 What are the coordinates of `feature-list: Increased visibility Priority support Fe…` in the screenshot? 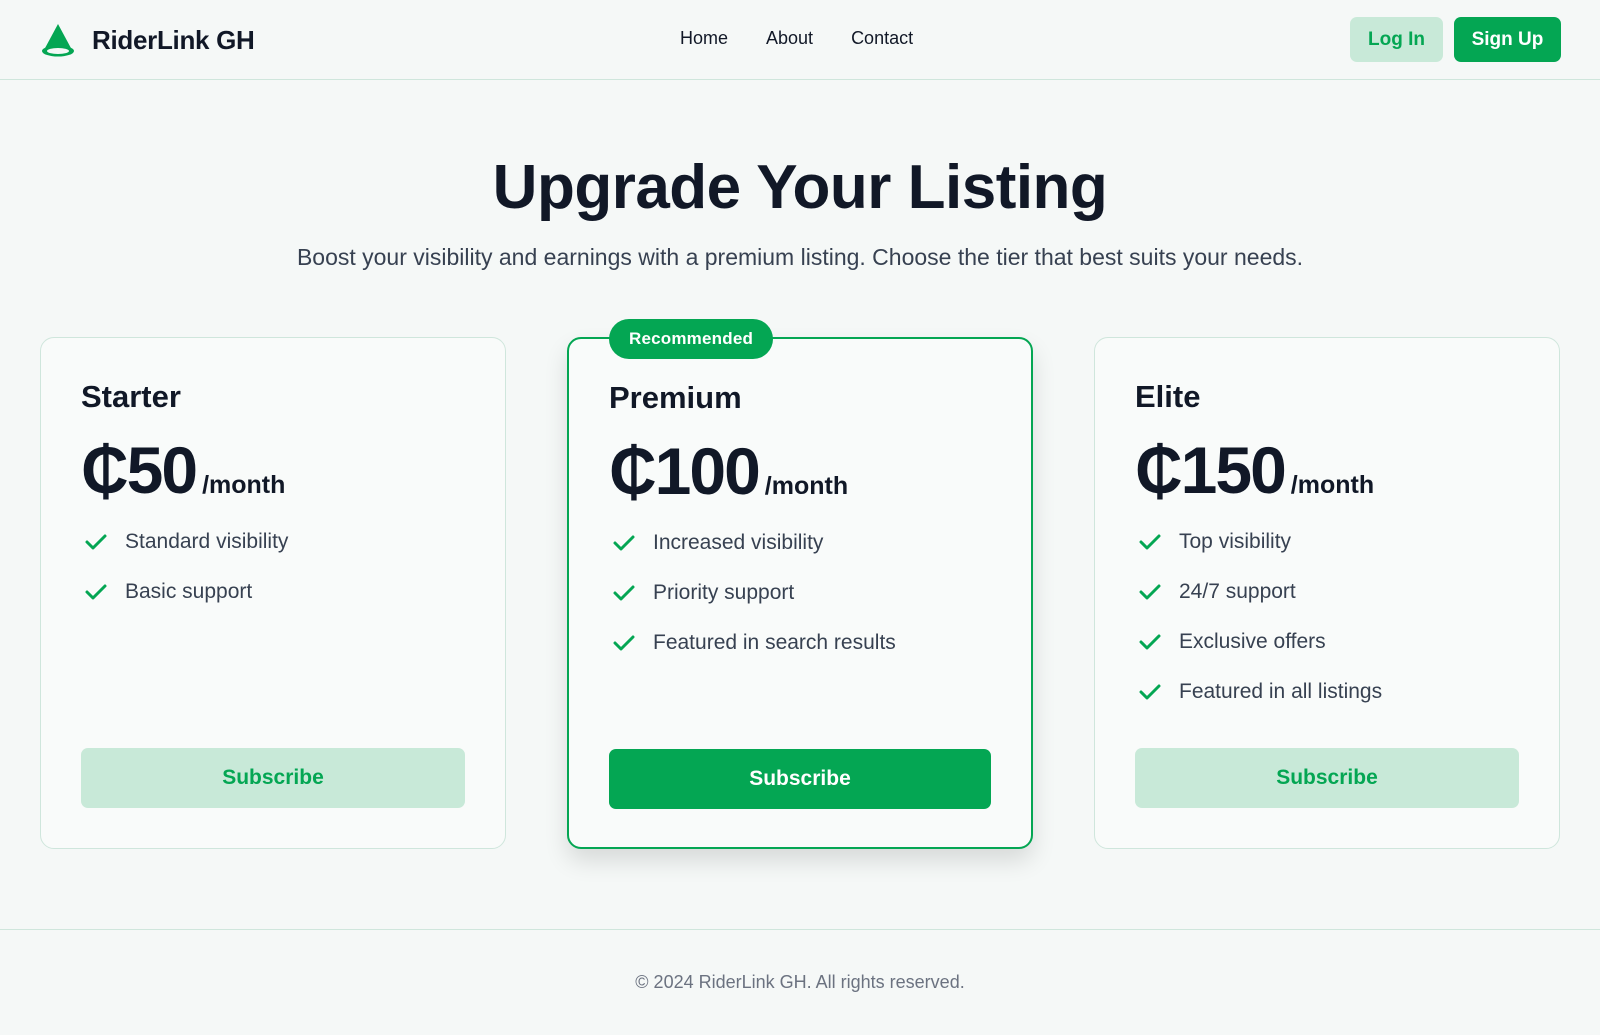 It's located at (752, 593).